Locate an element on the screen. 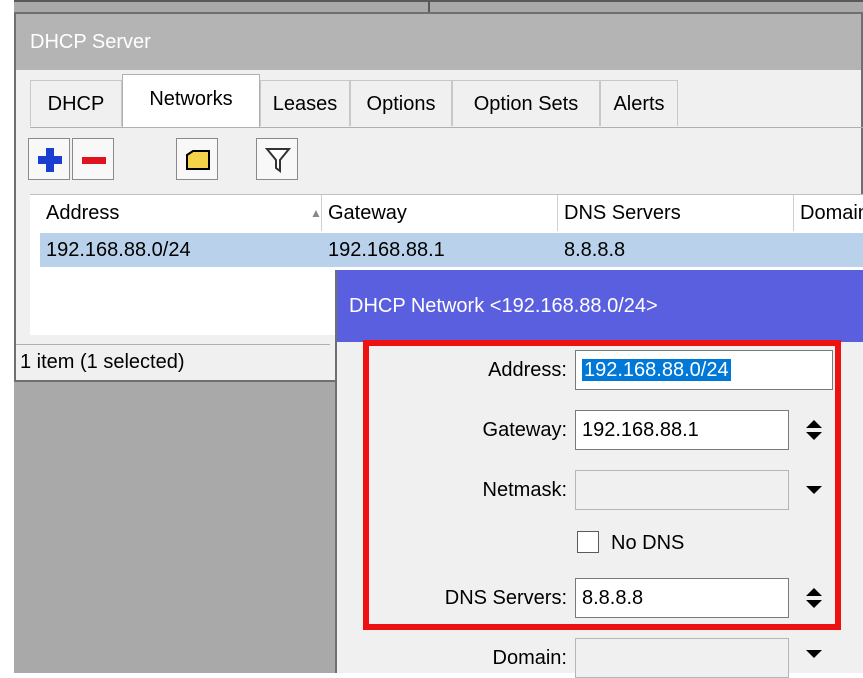  sort-asc-icon: ▲ is located at coordinates (316, 213).